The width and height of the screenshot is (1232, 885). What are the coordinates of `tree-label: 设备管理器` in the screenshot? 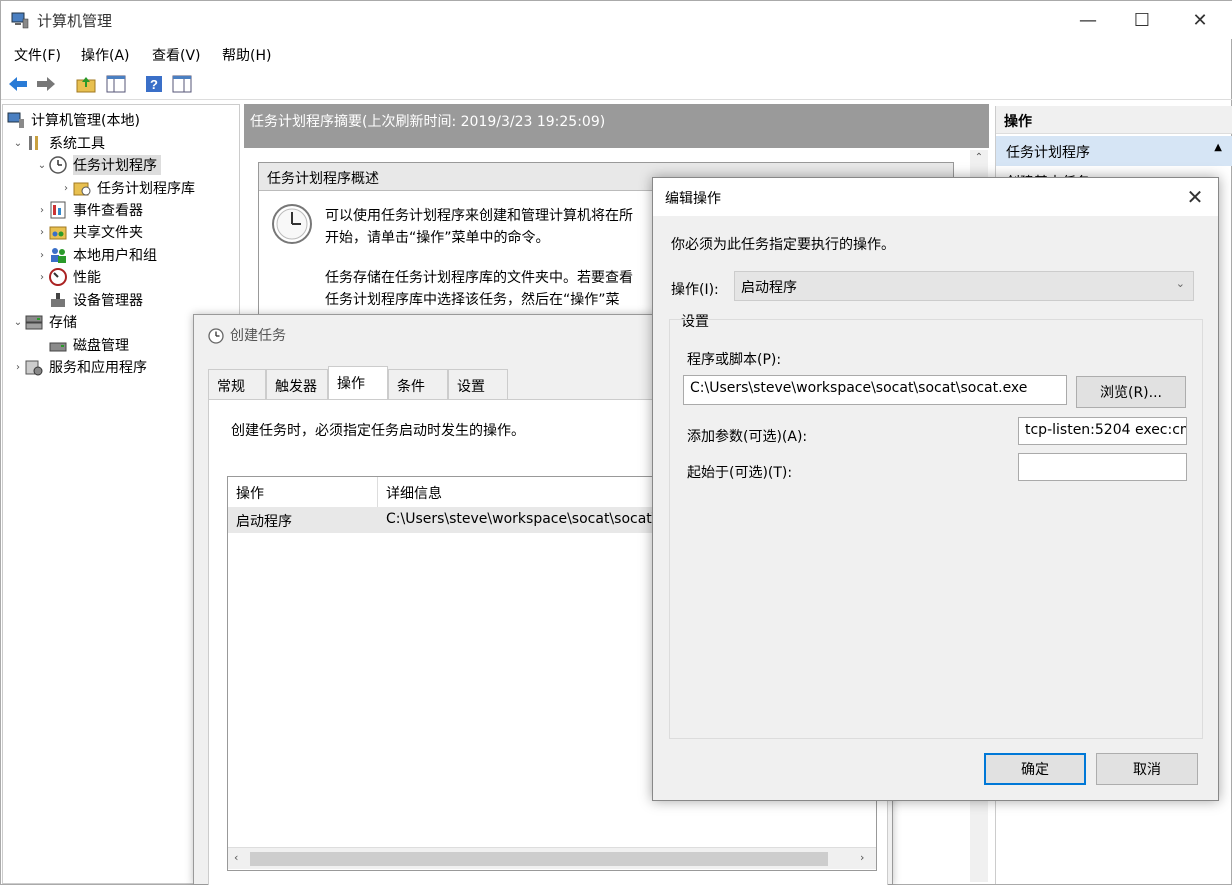 It's located at (108, 301).